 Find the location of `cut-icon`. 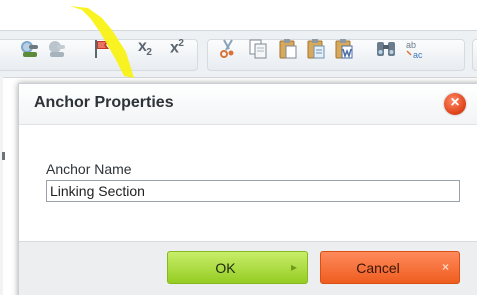

cut-icon is located at coordinates (228, 49).